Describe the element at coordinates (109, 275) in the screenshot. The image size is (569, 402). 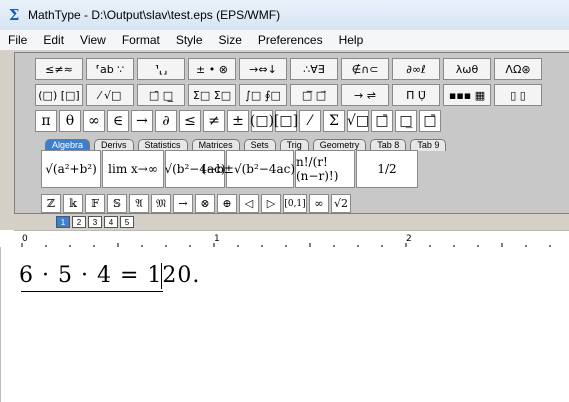
I see `equation-text: 6 · 5 · 4 = 120.` at that location.